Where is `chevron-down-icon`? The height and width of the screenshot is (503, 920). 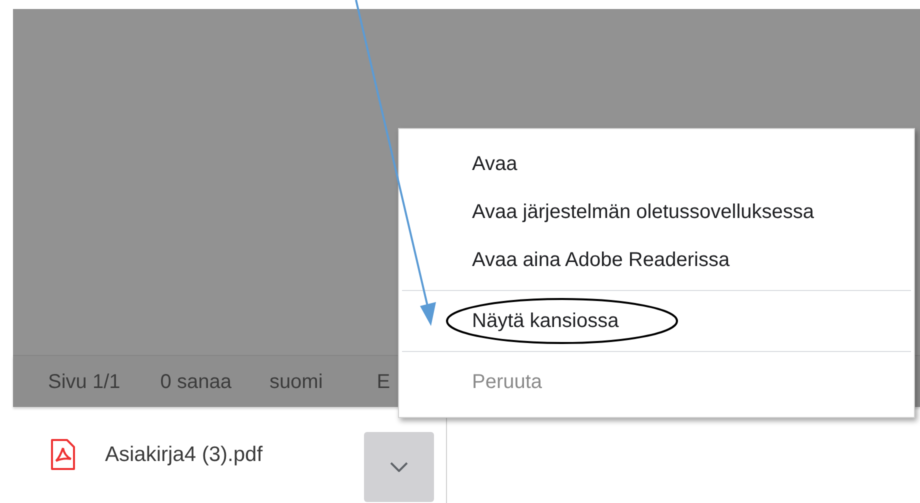
chevron-down-icon is located at coordinates (399, 467).